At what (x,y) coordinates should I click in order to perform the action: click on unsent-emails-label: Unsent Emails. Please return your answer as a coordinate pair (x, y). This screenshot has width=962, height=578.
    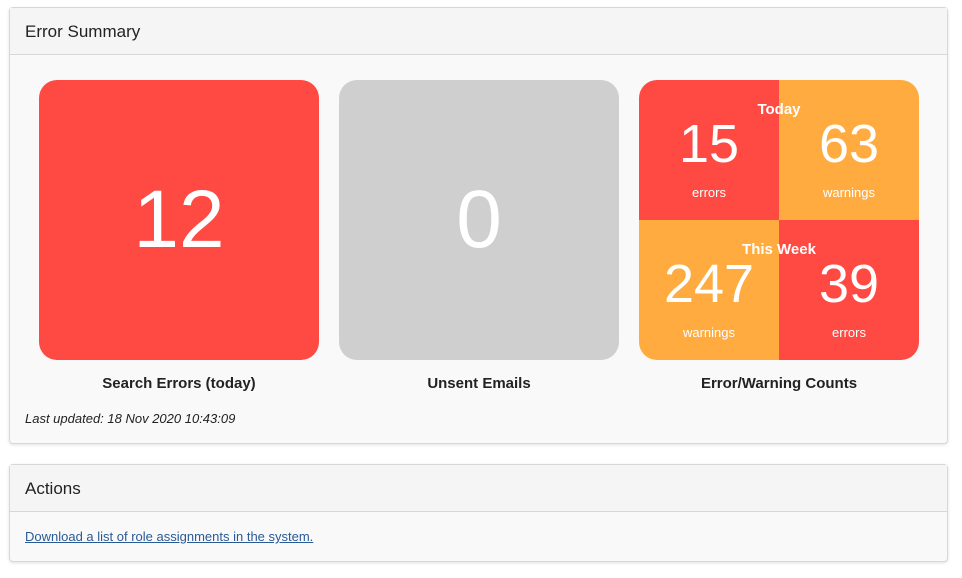
    Looking at the image, I should click on (479, 383).